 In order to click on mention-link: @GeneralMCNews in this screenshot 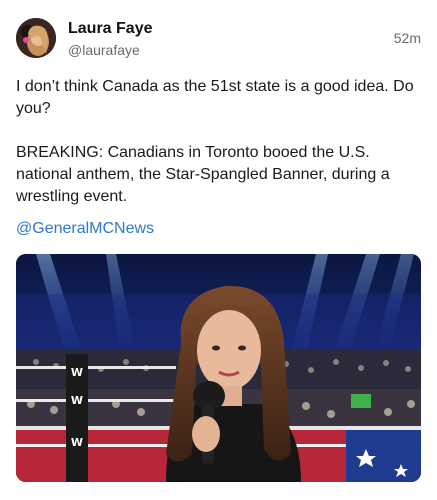, I will do `click(85, 229)`.